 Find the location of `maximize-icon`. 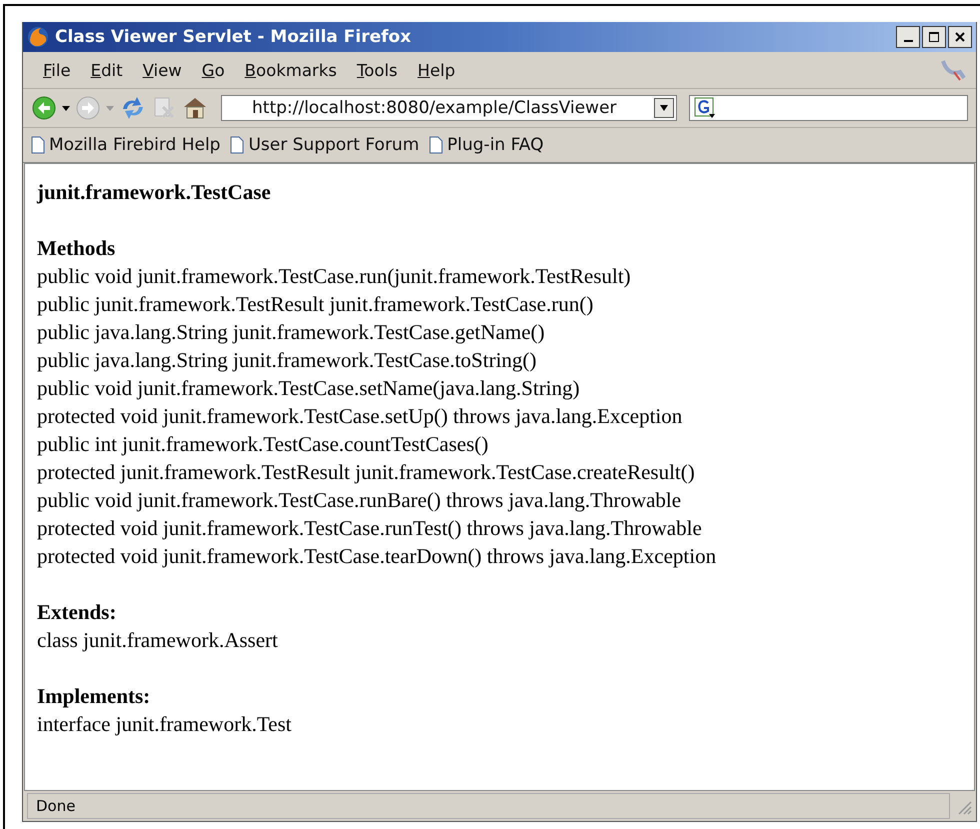

maximize-icon is located at coordinates (934, 37).